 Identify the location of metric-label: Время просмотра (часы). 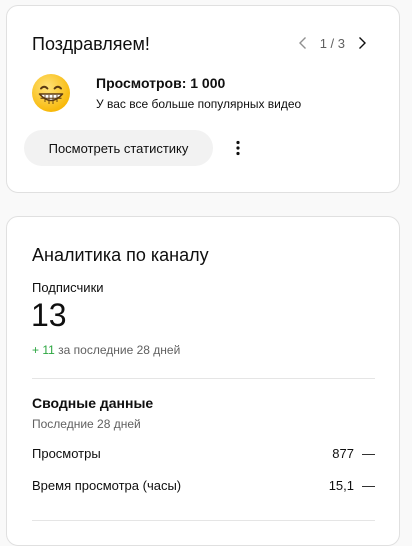
(107, 485).